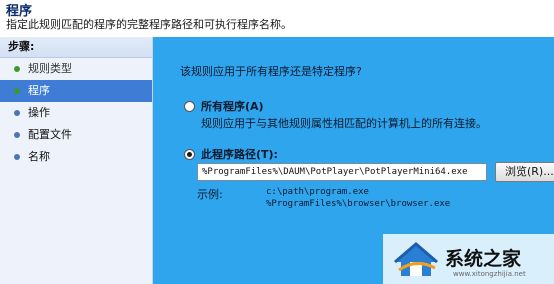  Describe the element at coordinates (210, 194) in the screenshot. I see `example-label: 示例:` at that location.